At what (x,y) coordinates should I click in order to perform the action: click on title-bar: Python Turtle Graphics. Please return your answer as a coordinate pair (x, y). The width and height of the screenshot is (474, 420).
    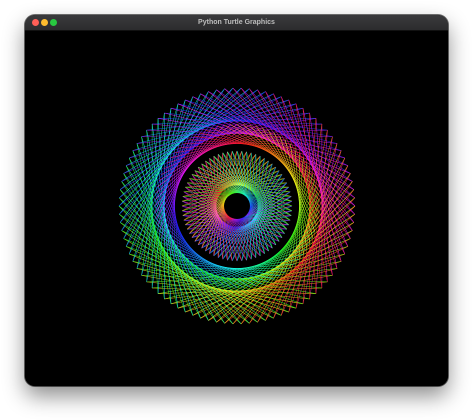
    Looking at the image, I should click on (236, 23).